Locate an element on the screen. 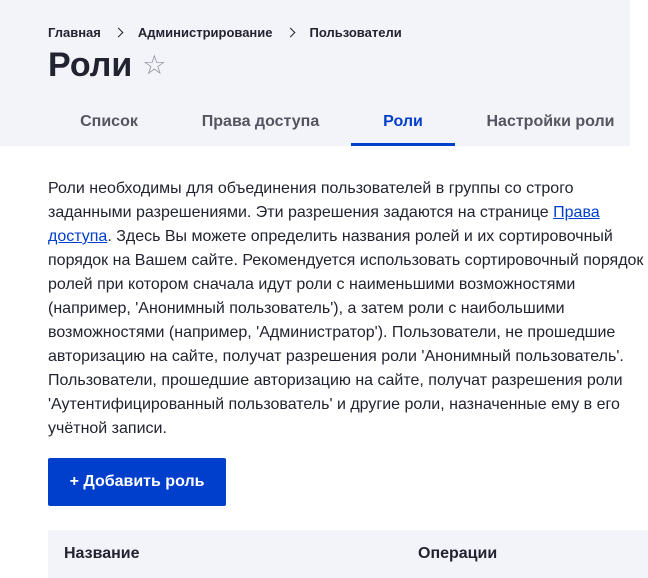 The image size is (648, 578). breadcrumb-users-link: Пользователи is located at coordinates (356, 32).